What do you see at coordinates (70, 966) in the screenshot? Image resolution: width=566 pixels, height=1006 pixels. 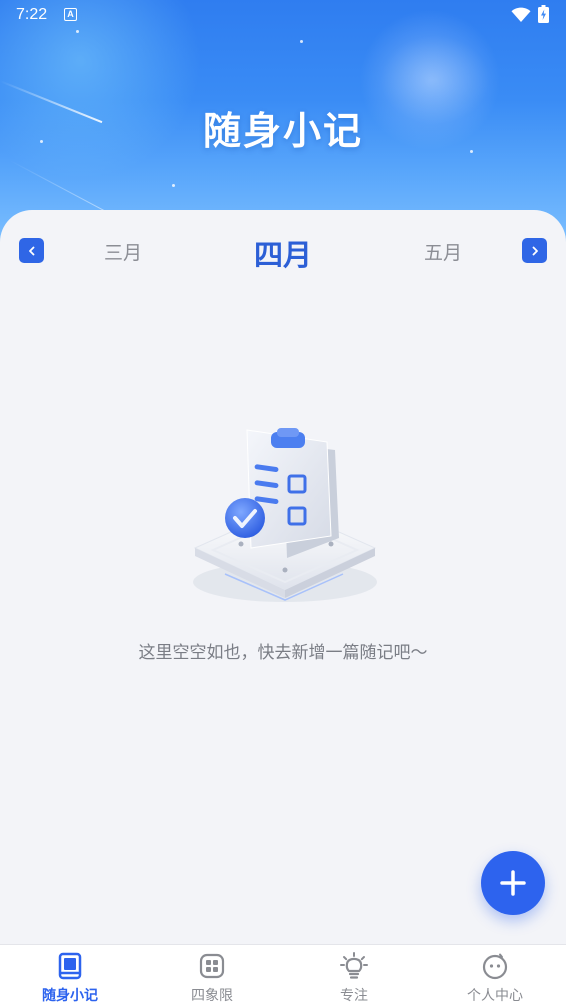 I see `notebook-icon` at bounding box center [70, 966].